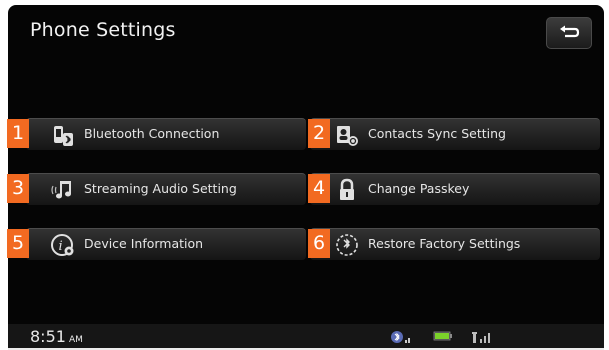 The image size is (609, 350). What do you see at coordinates (160, 188) in the screenshot?
I see `streaming-audio-setting-label: Streaming Audio Setting` at bounding box center [160, 188].